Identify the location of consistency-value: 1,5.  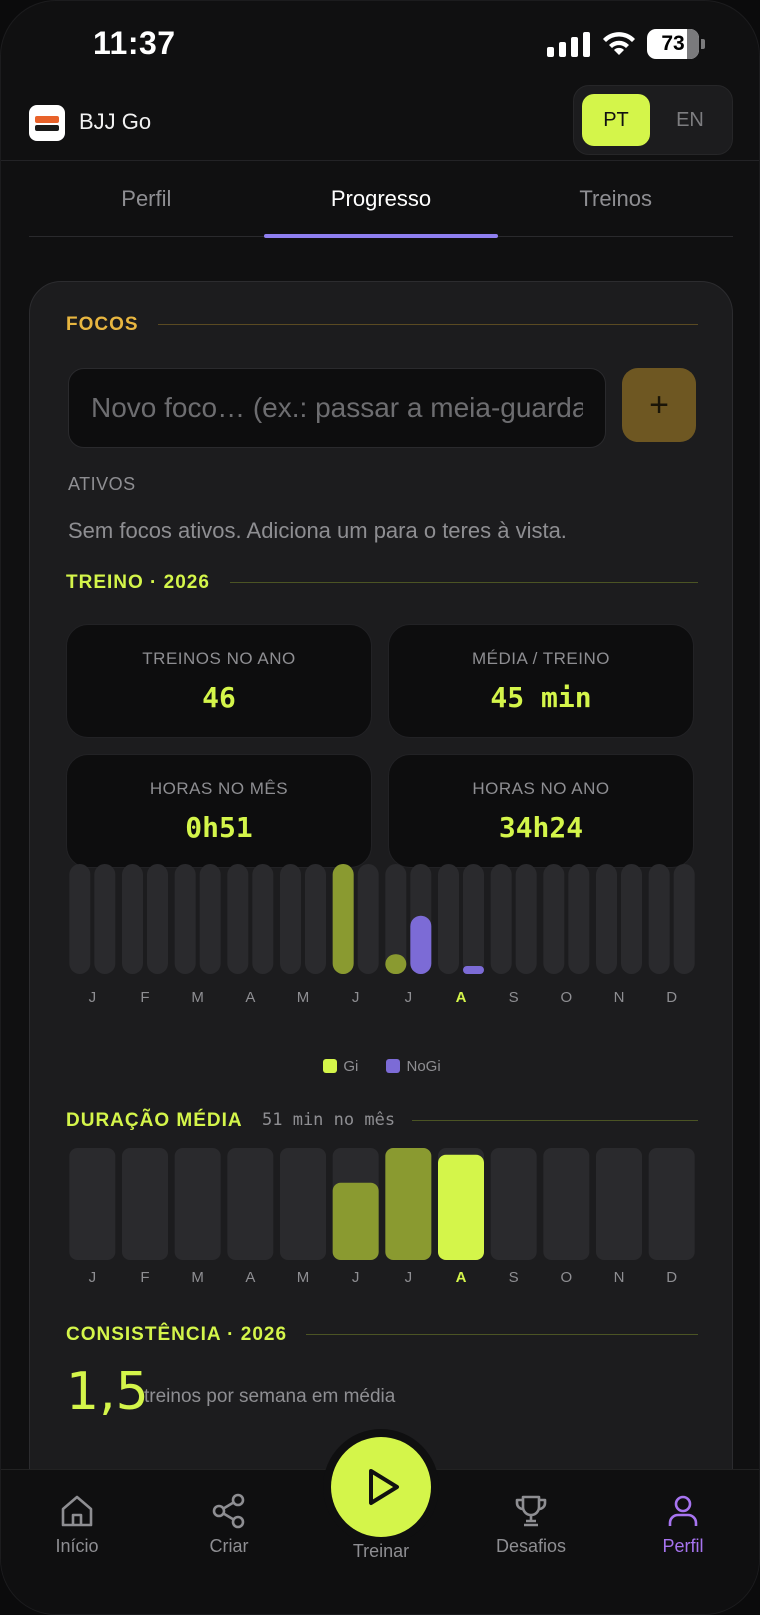
(107, 1392).